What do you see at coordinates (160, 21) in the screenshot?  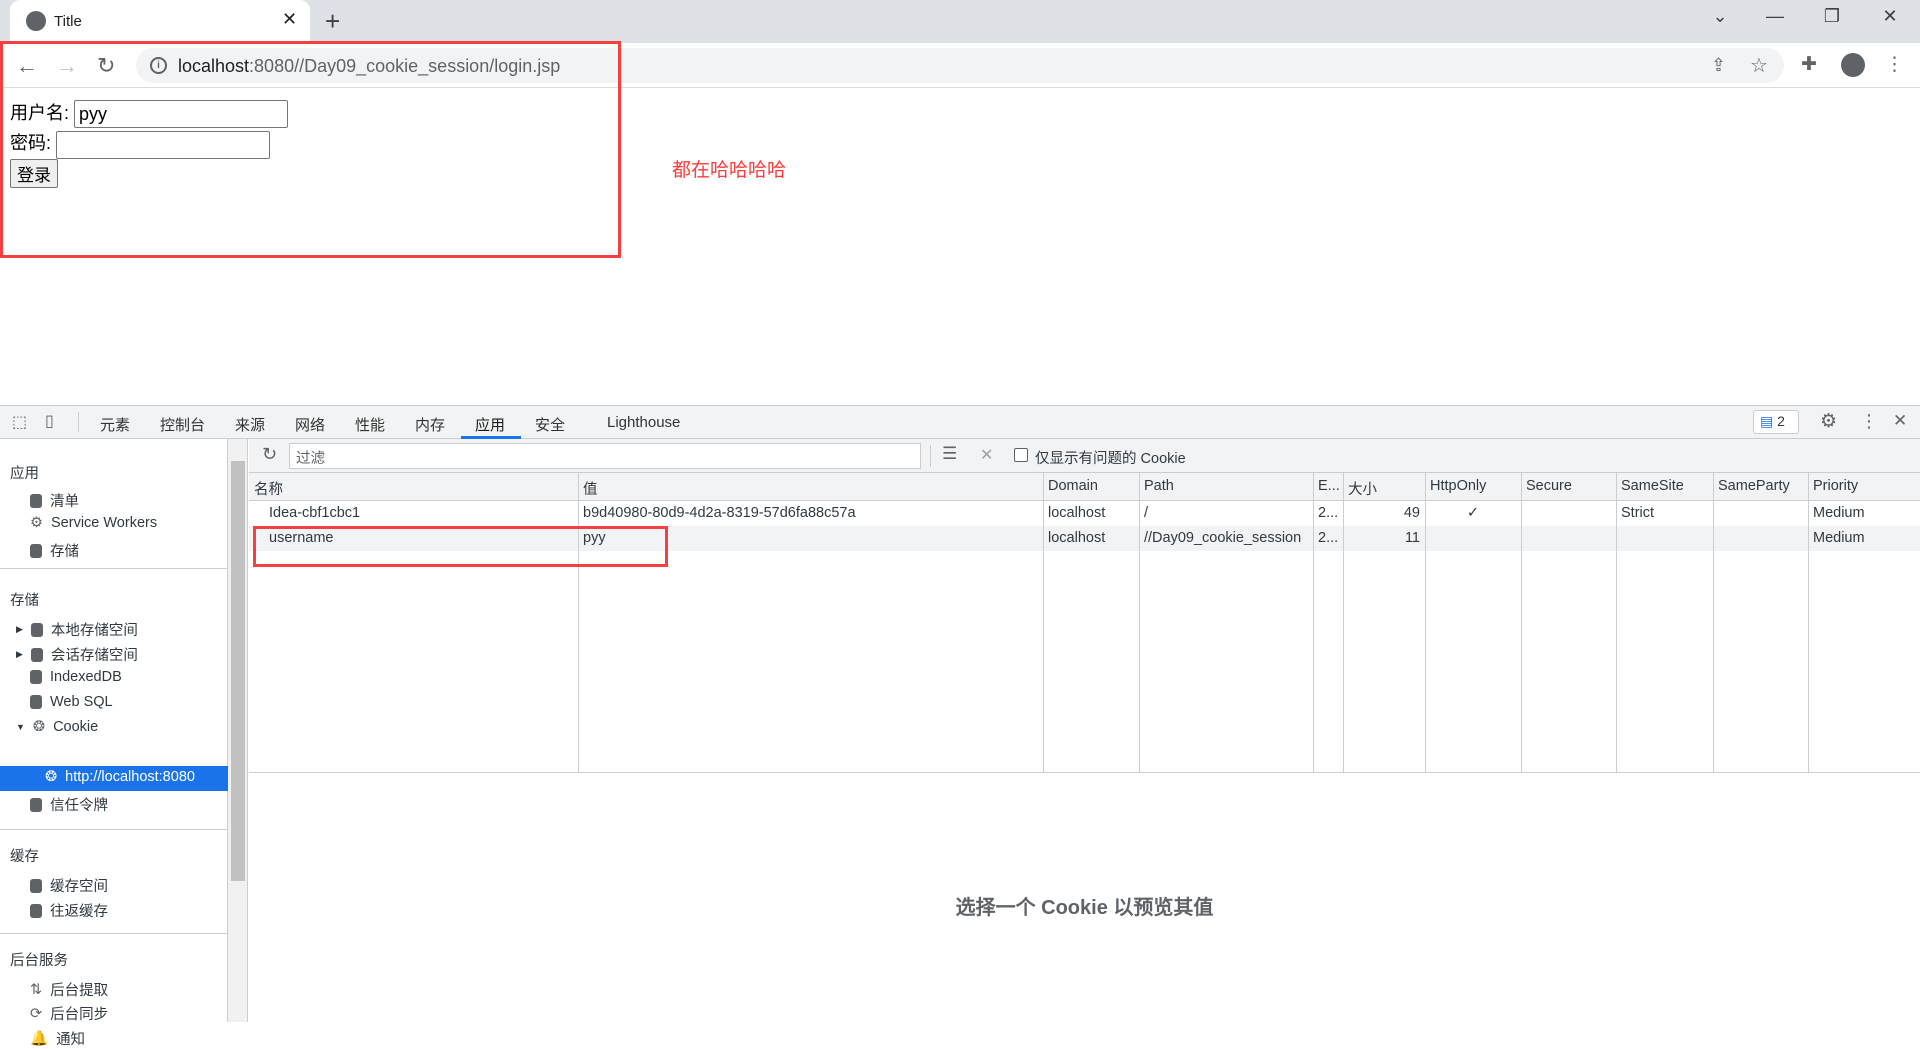 I see `browser-tab: Title ✕` at bounding box center [160, 21].